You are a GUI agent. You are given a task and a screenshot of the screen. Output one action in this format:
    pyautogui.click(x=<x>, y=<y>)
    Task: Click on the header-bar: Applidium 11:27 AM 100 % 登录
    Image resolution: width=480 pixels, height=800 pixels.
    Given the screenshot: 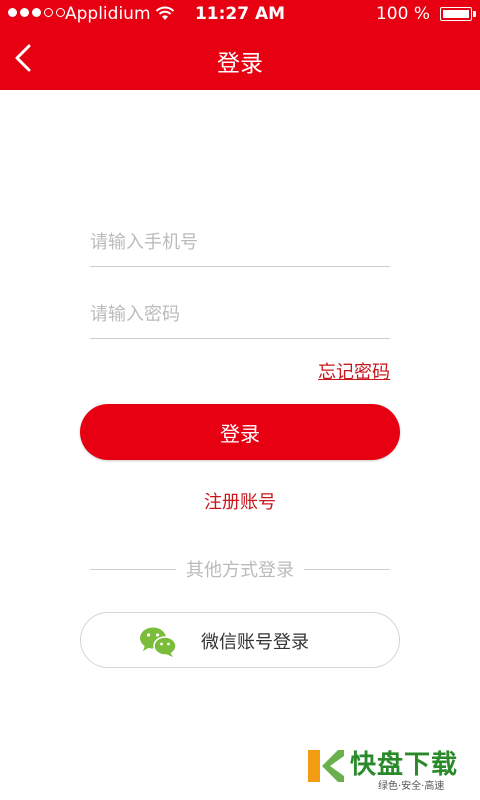 What is the action you would take?
    pyautogui.click(x=240, y=45)
    